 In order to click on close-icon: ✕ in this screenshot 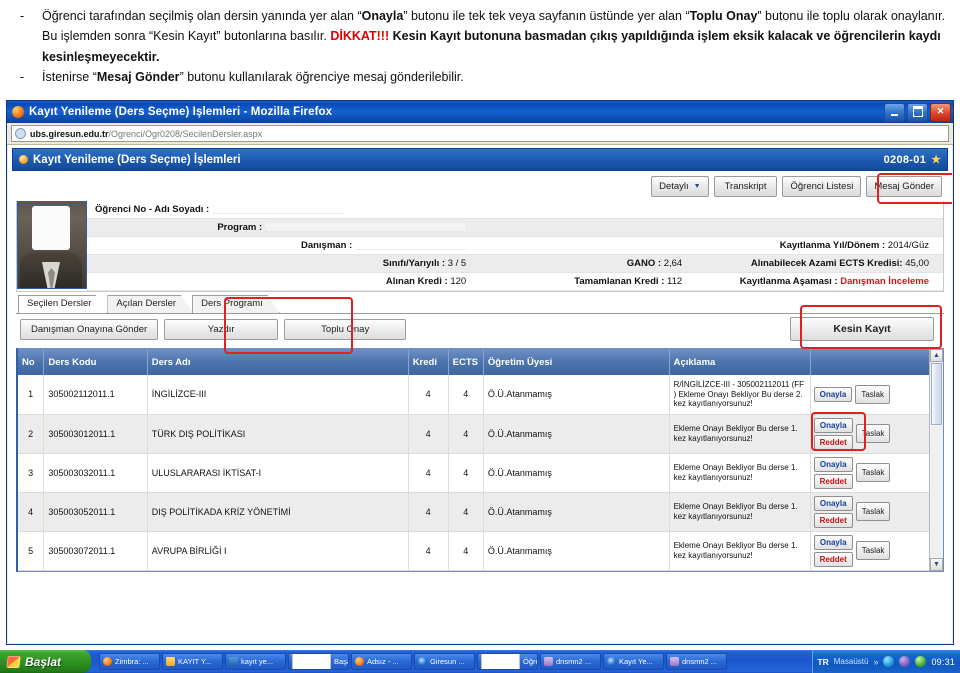, I will do `click(940, 112)`.